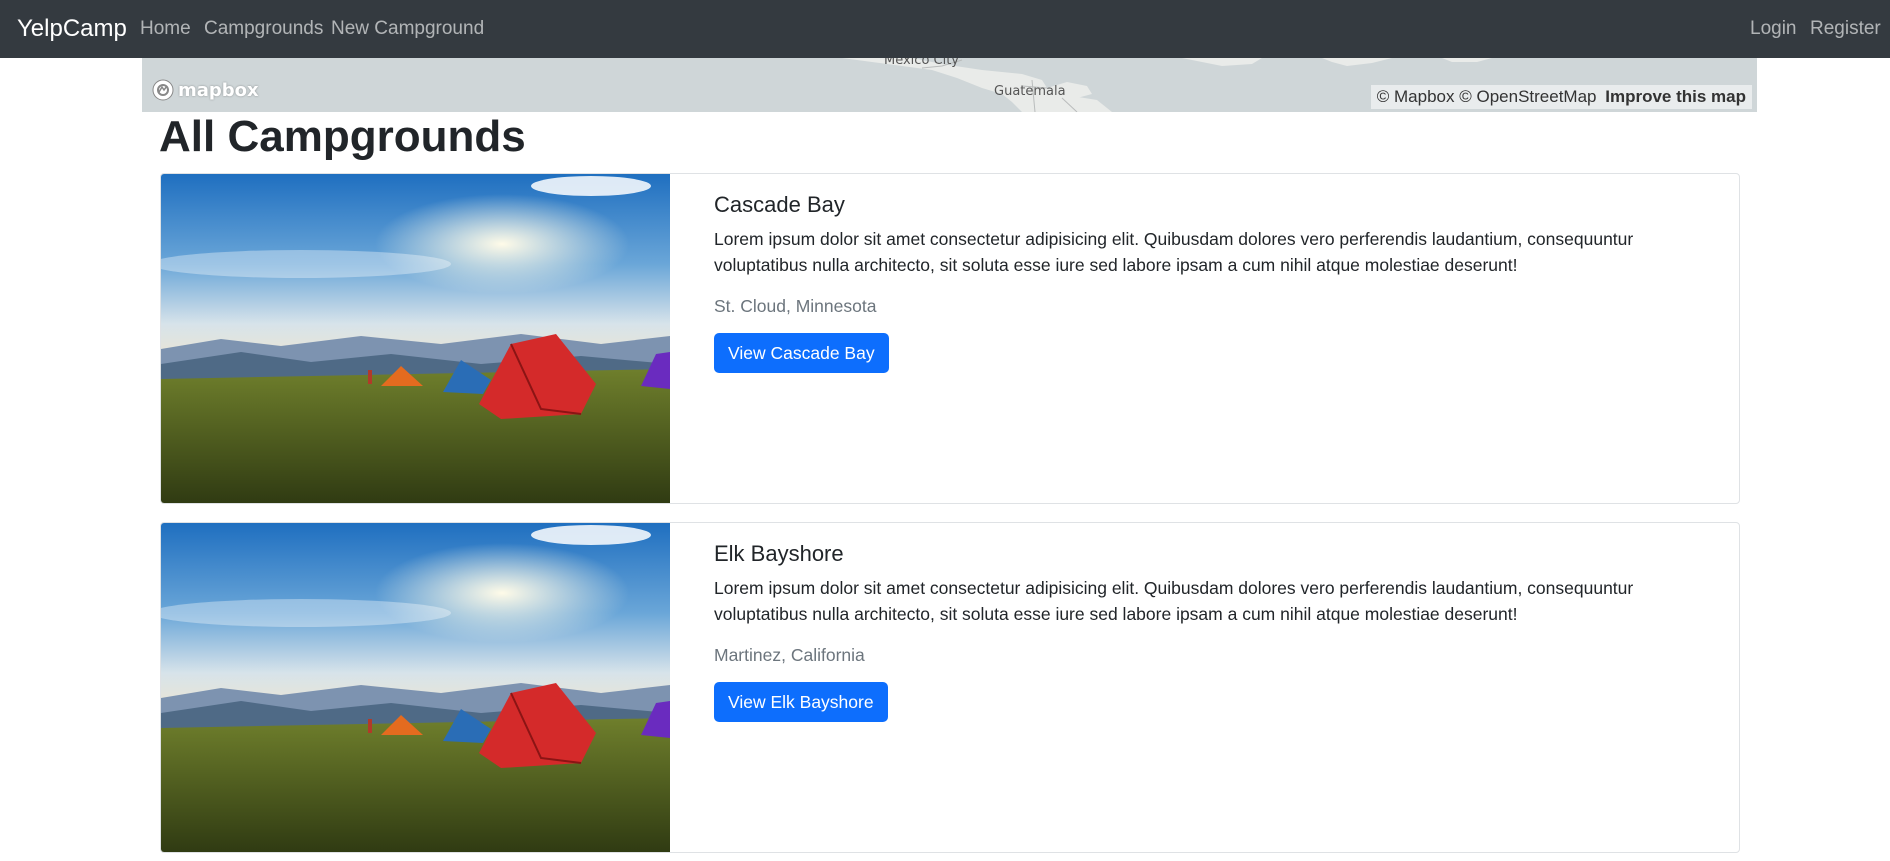  What do you see at coordinates (1773, 29) in the screenshot?
I see `nav-login-link: Login` at bounding box center [1773, 29].